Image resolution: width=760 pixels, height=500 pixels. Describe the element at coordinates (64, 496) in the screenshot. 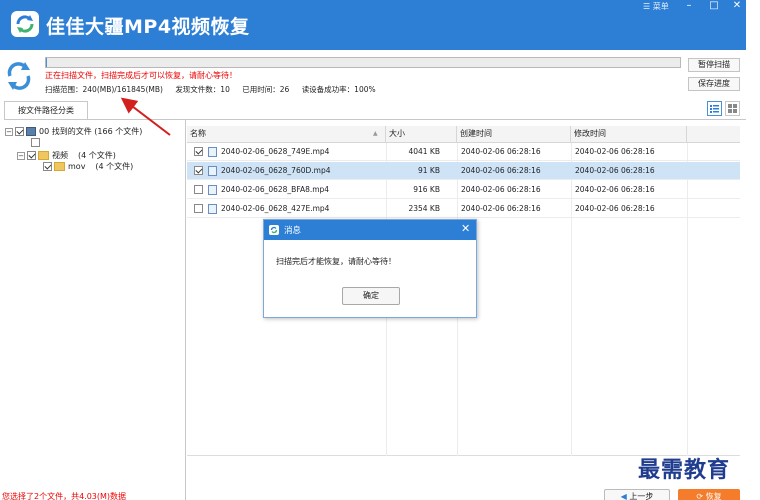

I see `selection-summary: 您选择了2个文件，共4.03(M)数据` at that location.